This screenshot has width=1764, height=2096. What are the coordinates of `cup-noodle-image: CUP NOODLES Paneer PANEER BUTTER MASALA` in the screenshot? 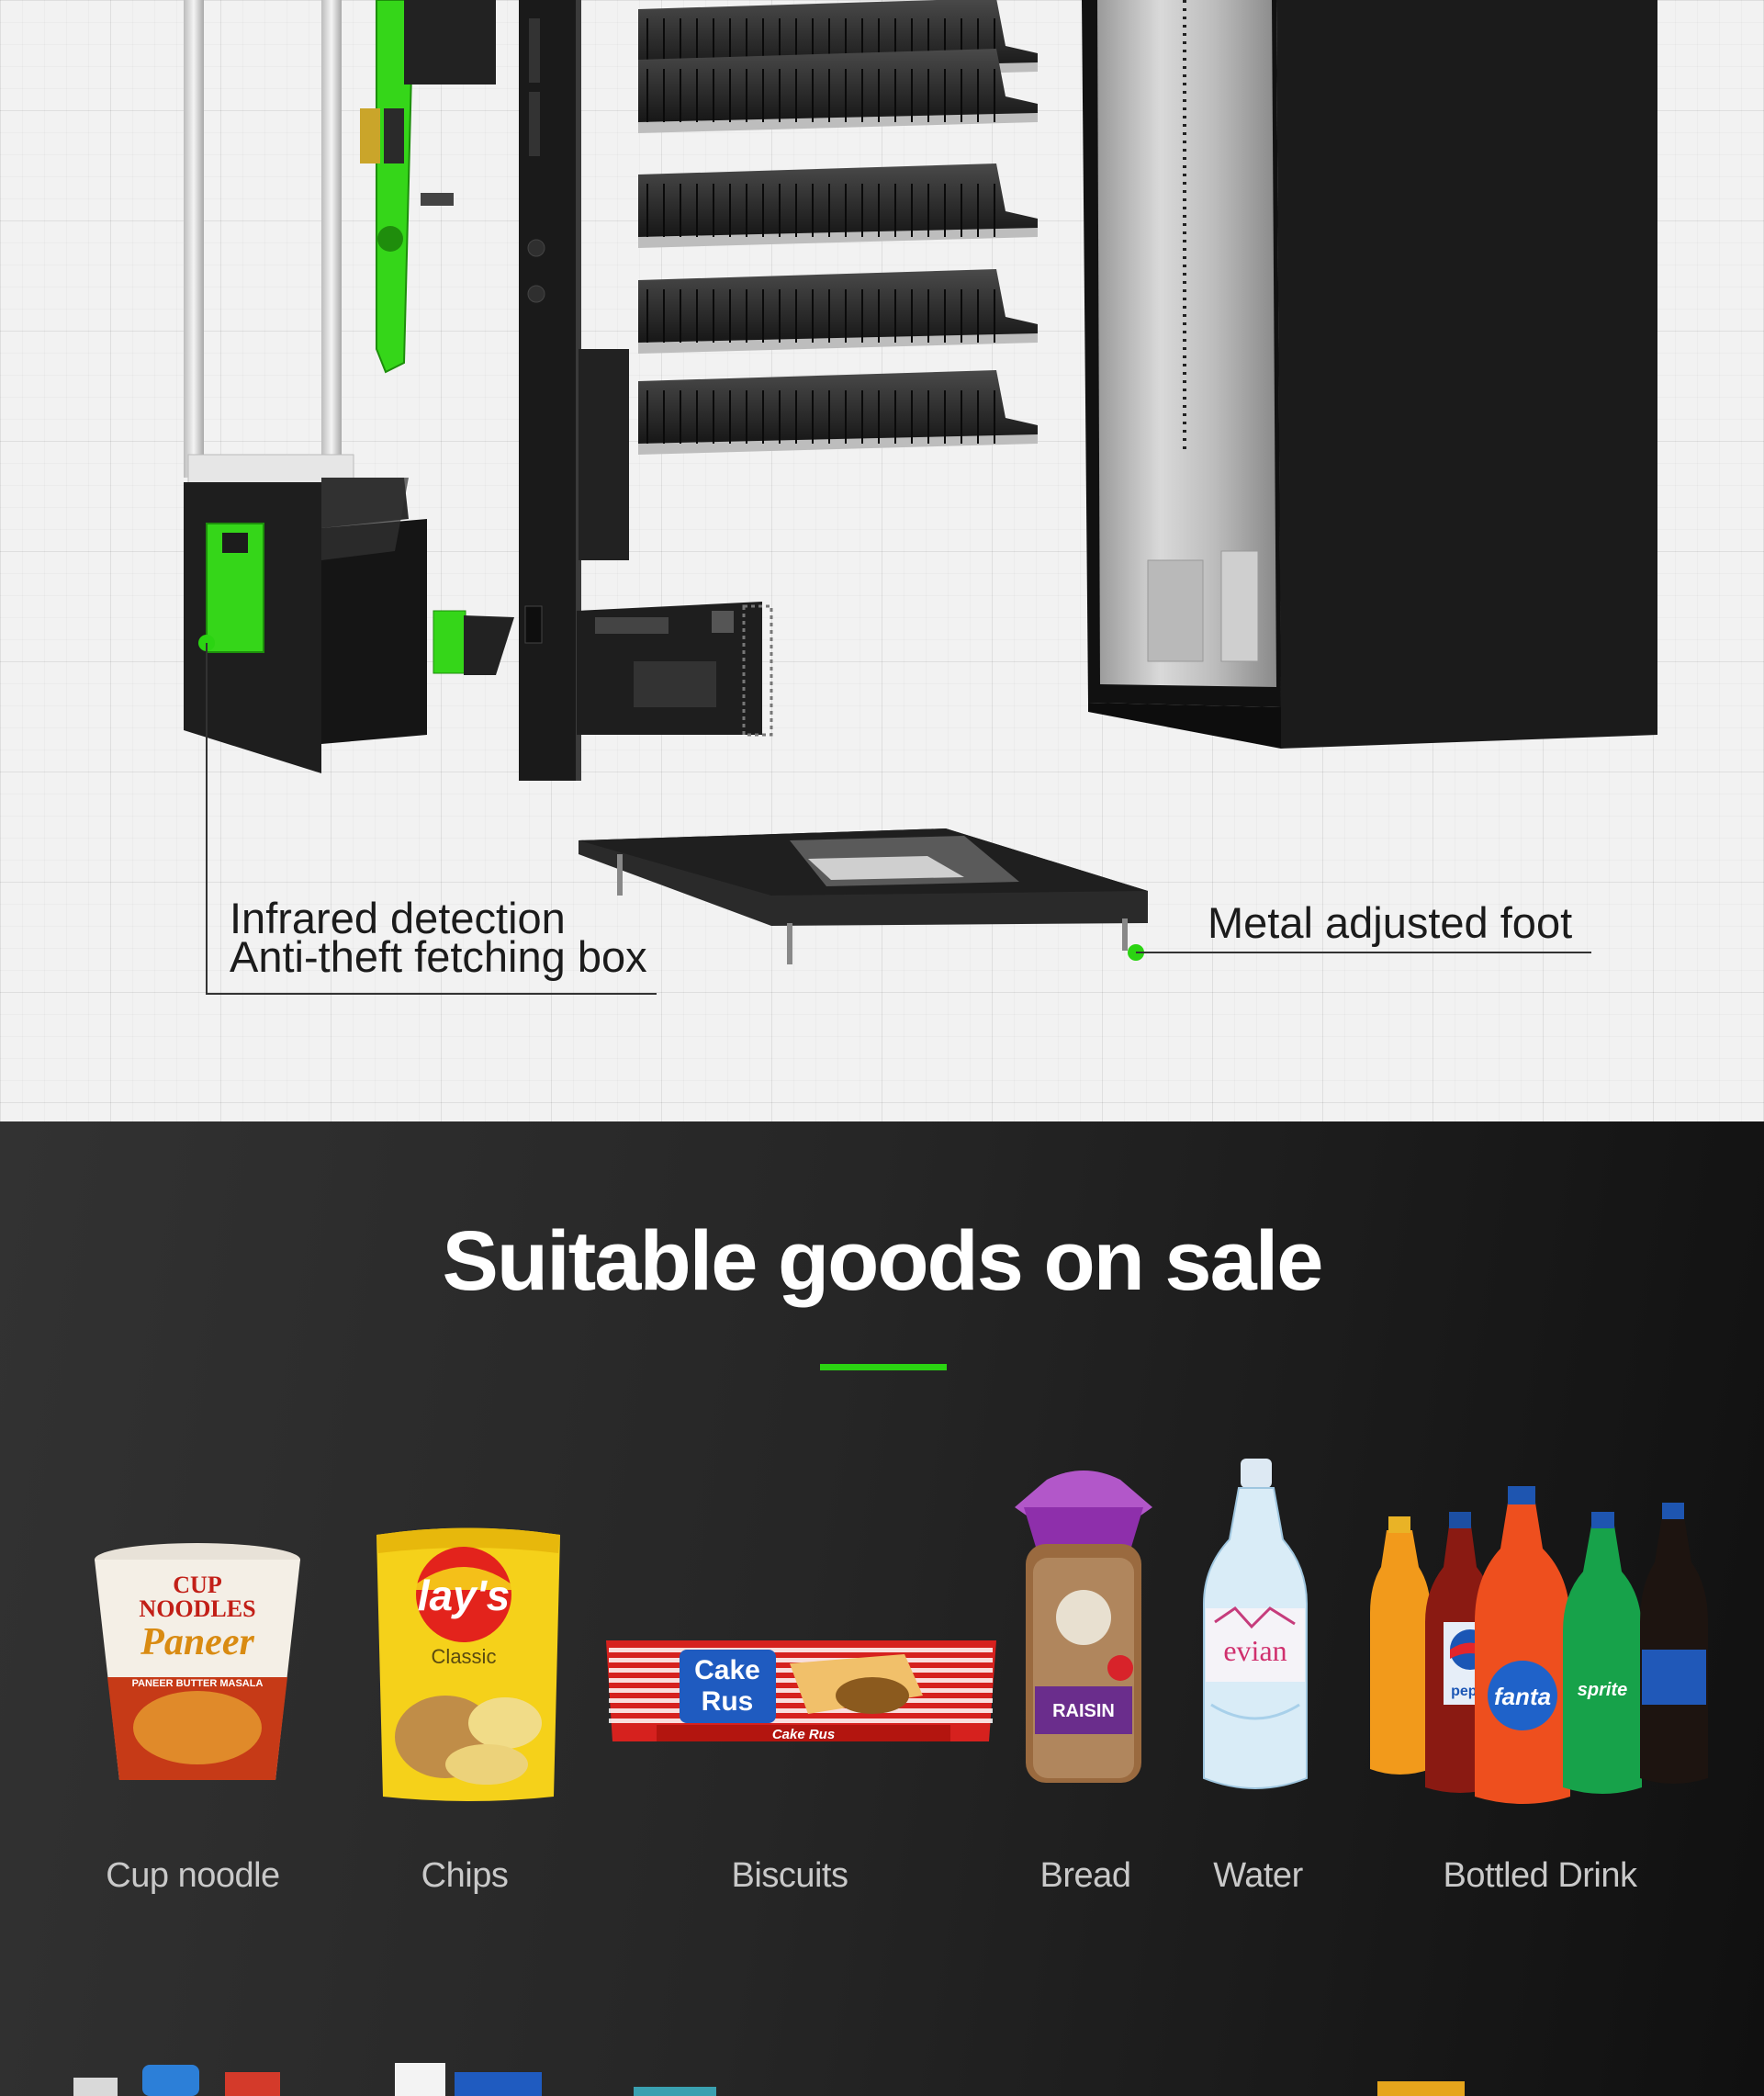 It's located at (197, 1661).